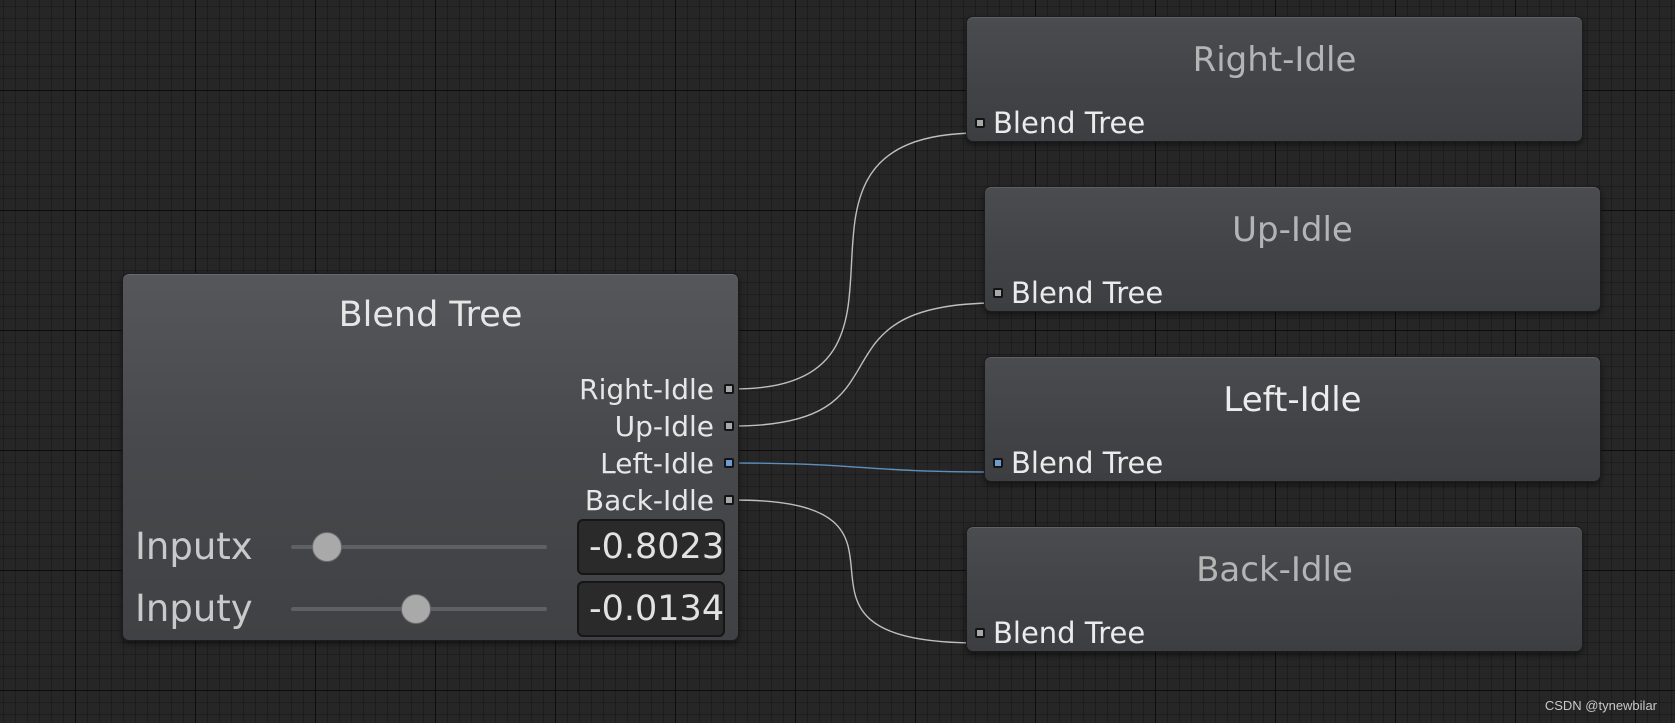 The image size is (1675, 723). What do you see at coordinates (1600, 705) in the screenshot?
I see `watermark: CSDN @tynewbilar` at bounding box center [1600, 705].